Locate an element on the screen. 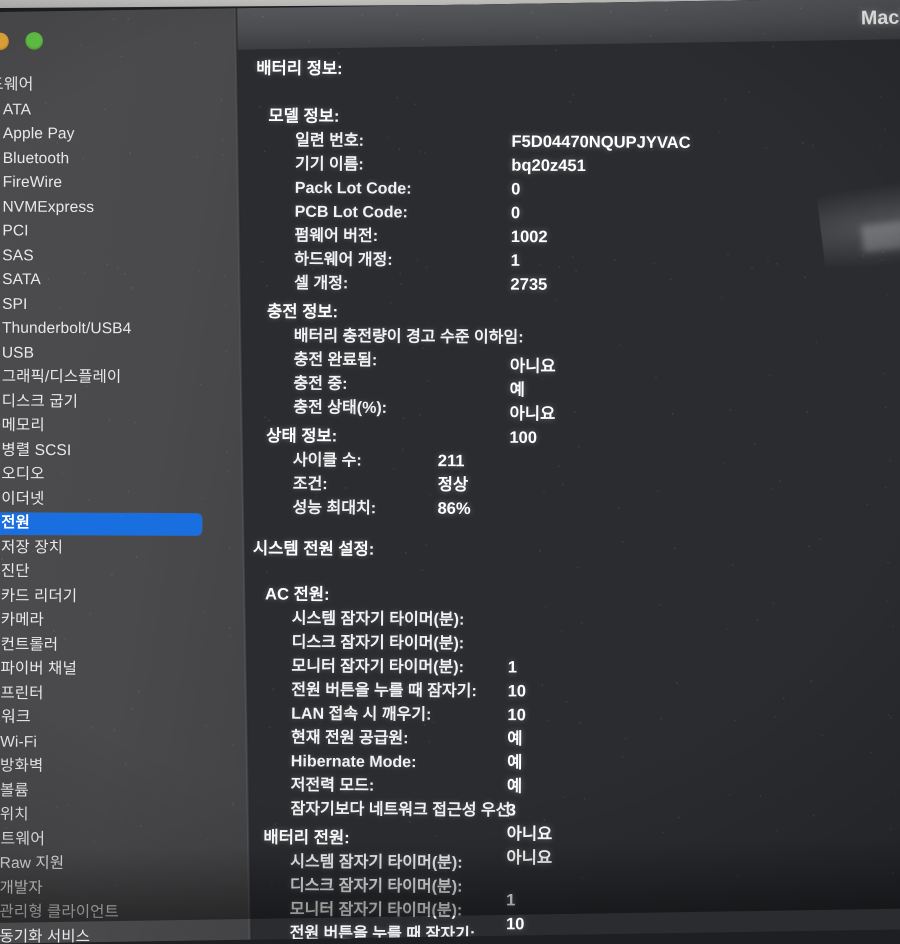 This screenshot has height=944, width=900. sidebar-item-31: ⌄소프트웨어 is located at coordinates (116, 840).